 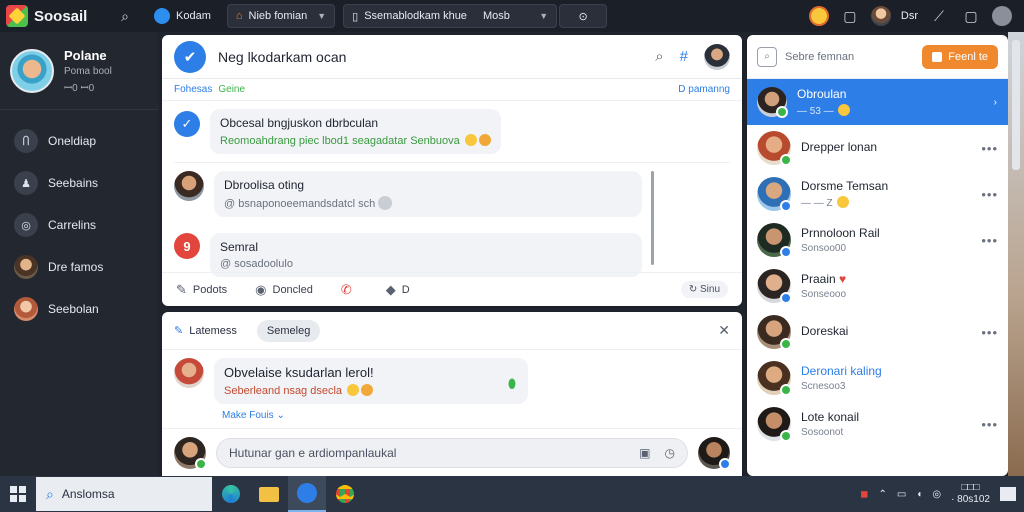 What do you see at coordinates (300, 204) in the screenshot?
I see `message-subtitle: @ bsnaponoeemandsdatcl sch` at bounding box center [300, 204].